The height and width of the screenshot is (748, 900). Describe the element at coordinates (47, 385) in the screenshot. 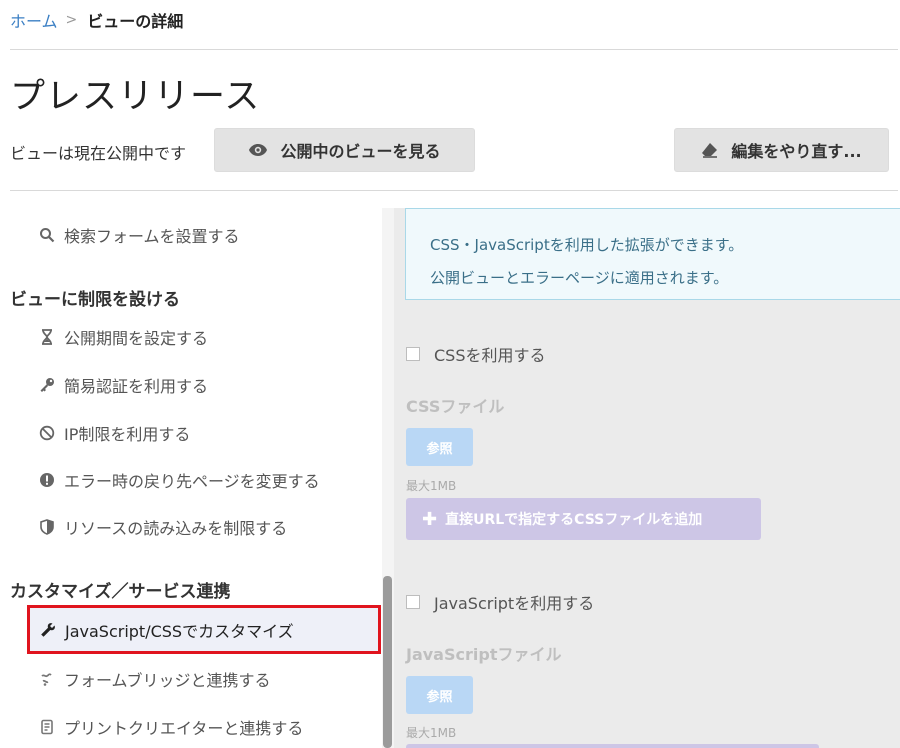

I see `key-icon` at that location.